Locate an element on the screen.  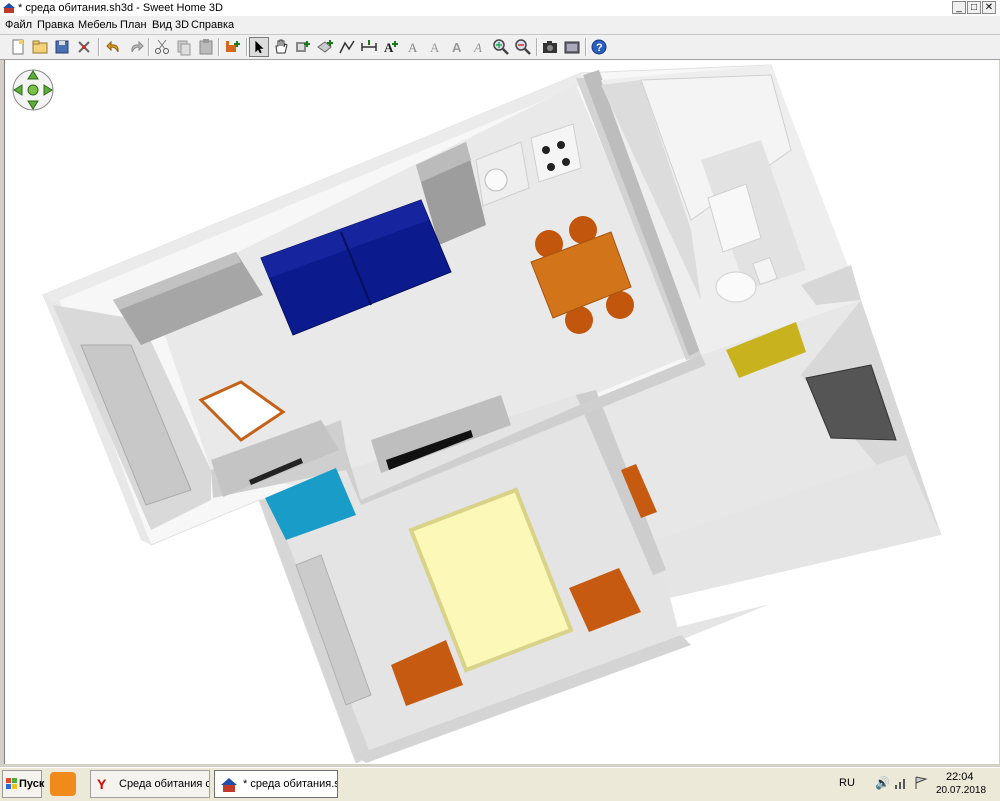
menu-plan: План is located at coordinates (133, 25).